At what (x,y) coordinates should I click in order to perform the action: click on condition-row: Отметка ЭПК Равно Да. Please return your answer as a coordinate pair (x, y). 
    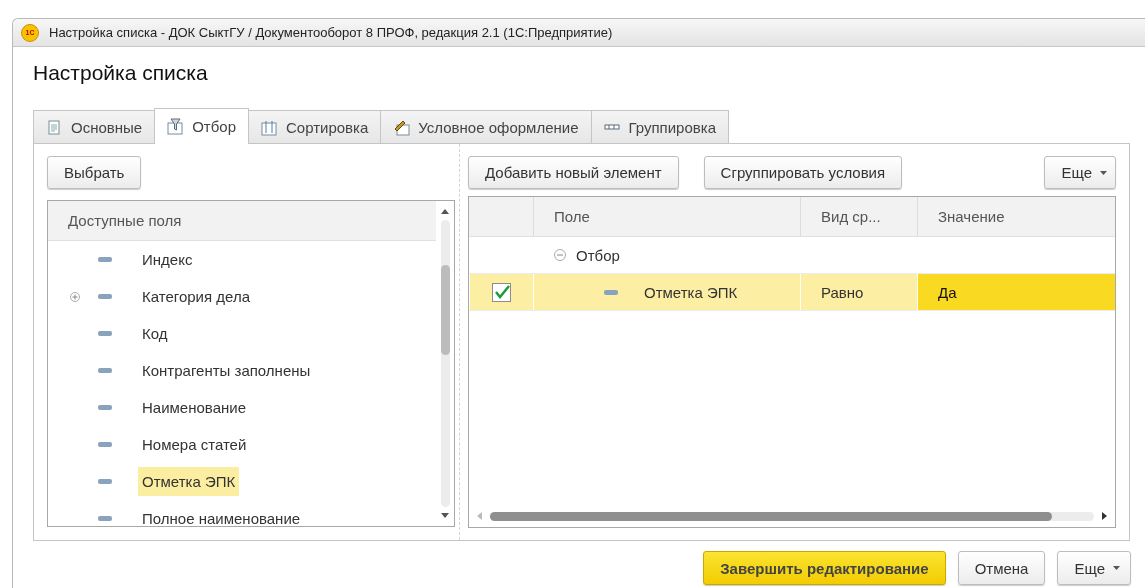
    Looking at the image, I should click on (792, 292).